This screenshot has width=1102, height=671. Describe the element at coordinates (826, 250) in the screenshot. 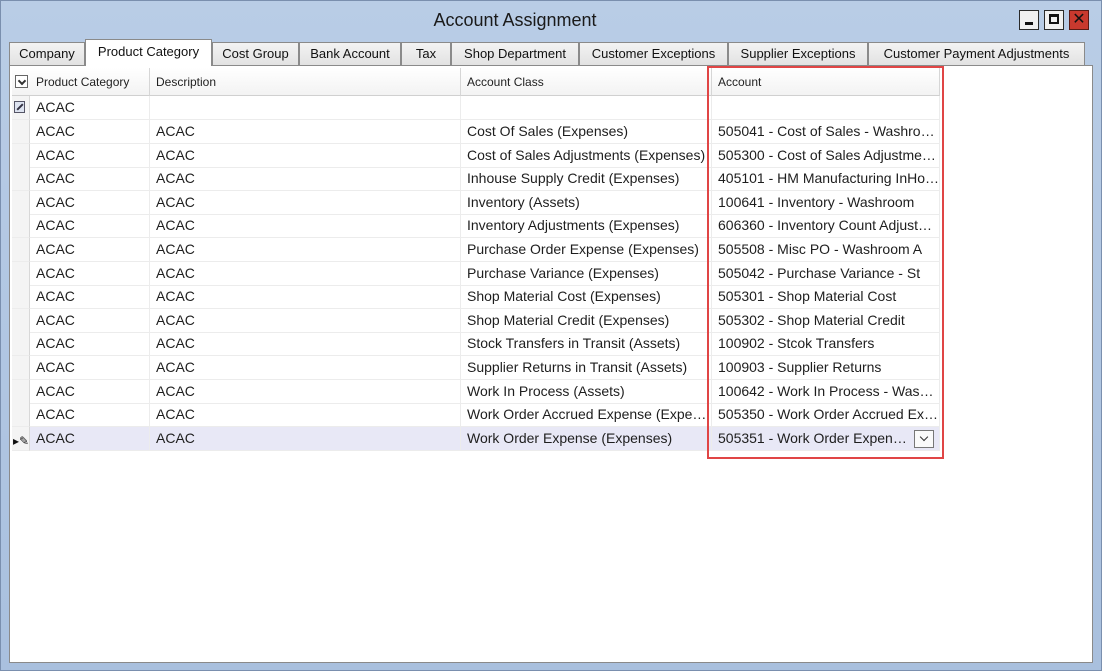

I see `cell-account: 505508 - Misc PO - Washroom A` at that location.